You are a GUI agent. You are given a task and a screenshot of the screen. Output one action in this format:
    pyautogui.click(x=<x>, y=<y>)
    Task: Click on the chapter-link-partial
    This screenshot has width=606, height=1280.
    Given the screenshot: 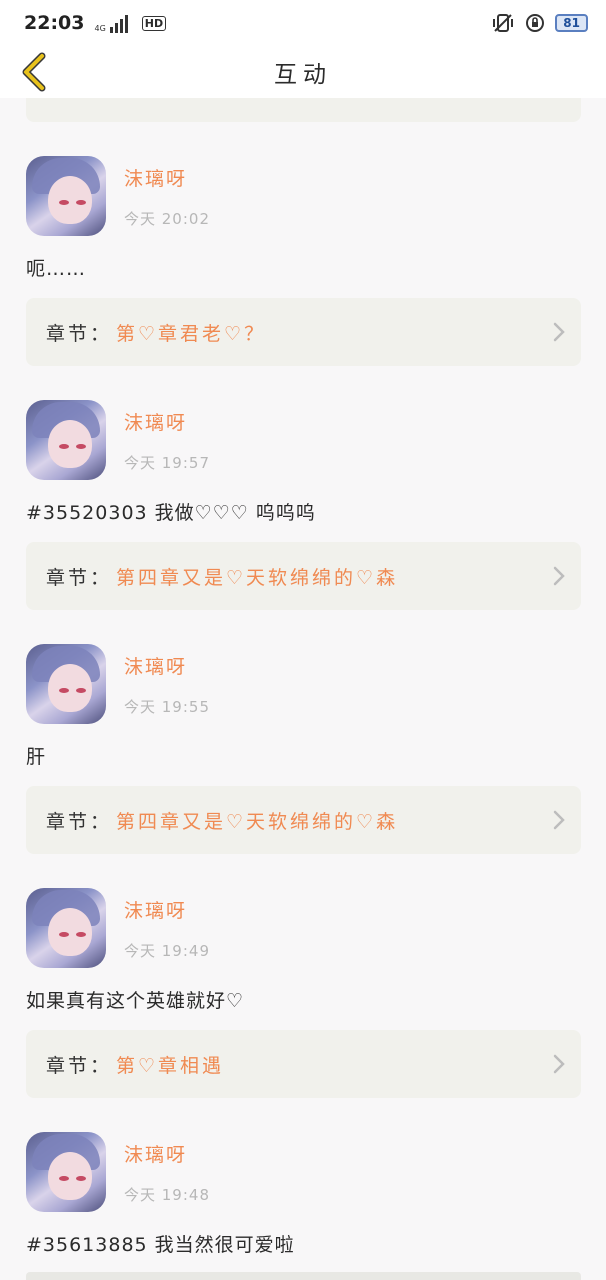 What is the action you would take?
    pyautogui.click(x=303, y=1276)
    